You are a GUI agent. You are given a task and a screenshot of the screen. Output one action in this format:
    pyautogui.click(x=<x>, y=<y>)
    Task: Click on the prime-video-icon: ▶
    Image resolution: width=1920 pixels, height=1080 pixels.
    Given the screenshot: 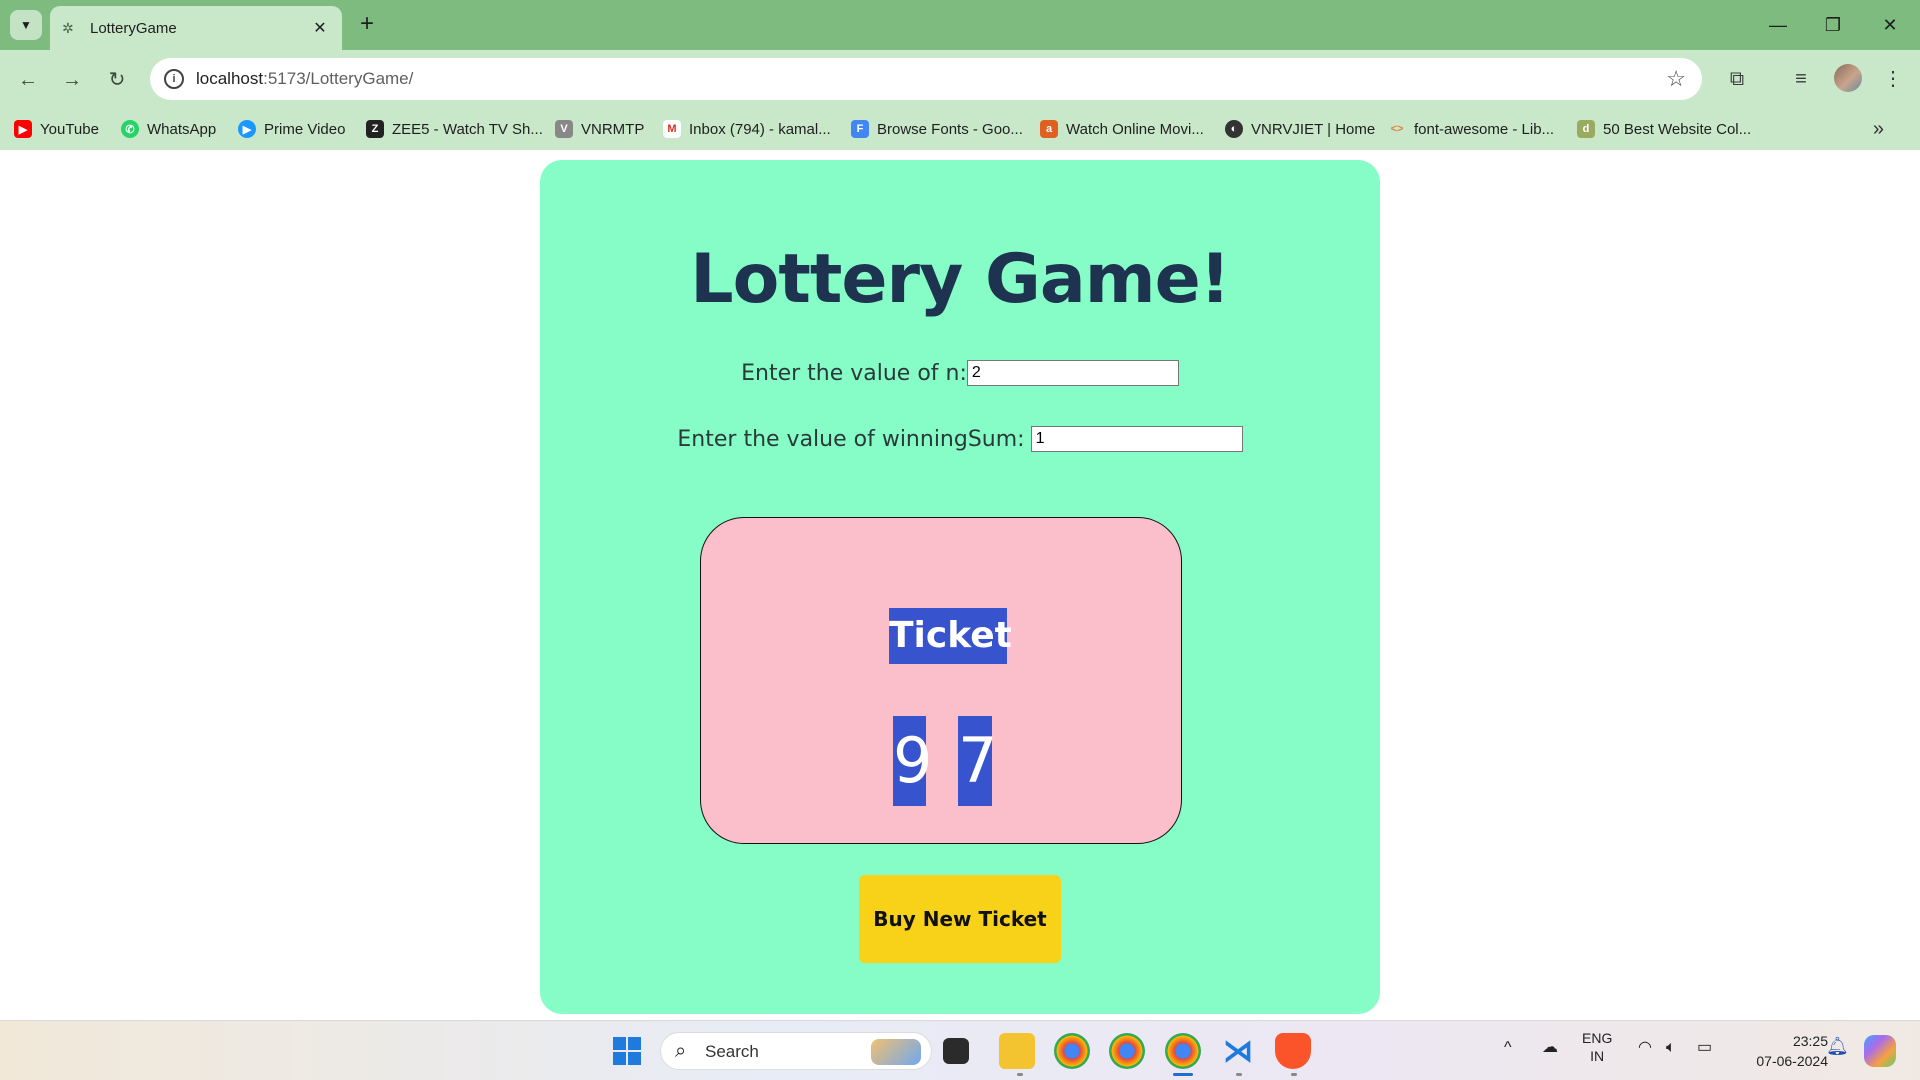 What is the action you would take?
    pyautogui.click(x=247, y=129)
    